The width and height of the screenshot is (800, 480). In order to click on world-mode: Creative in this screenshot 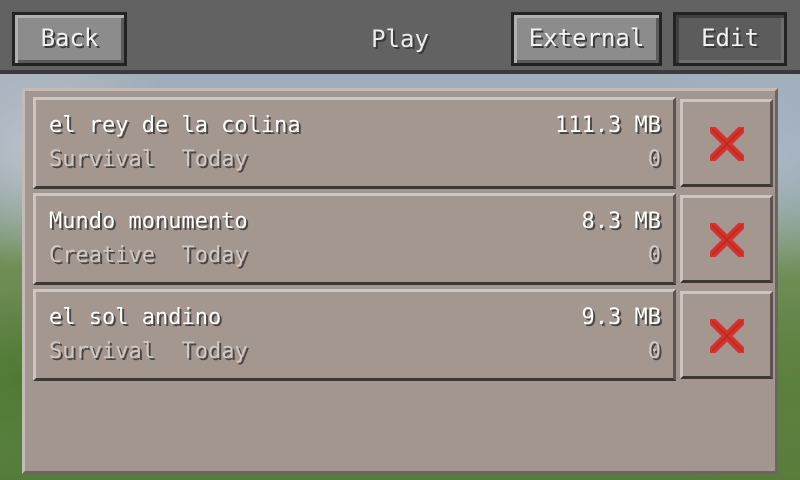, I will do `click(102, 255)`.